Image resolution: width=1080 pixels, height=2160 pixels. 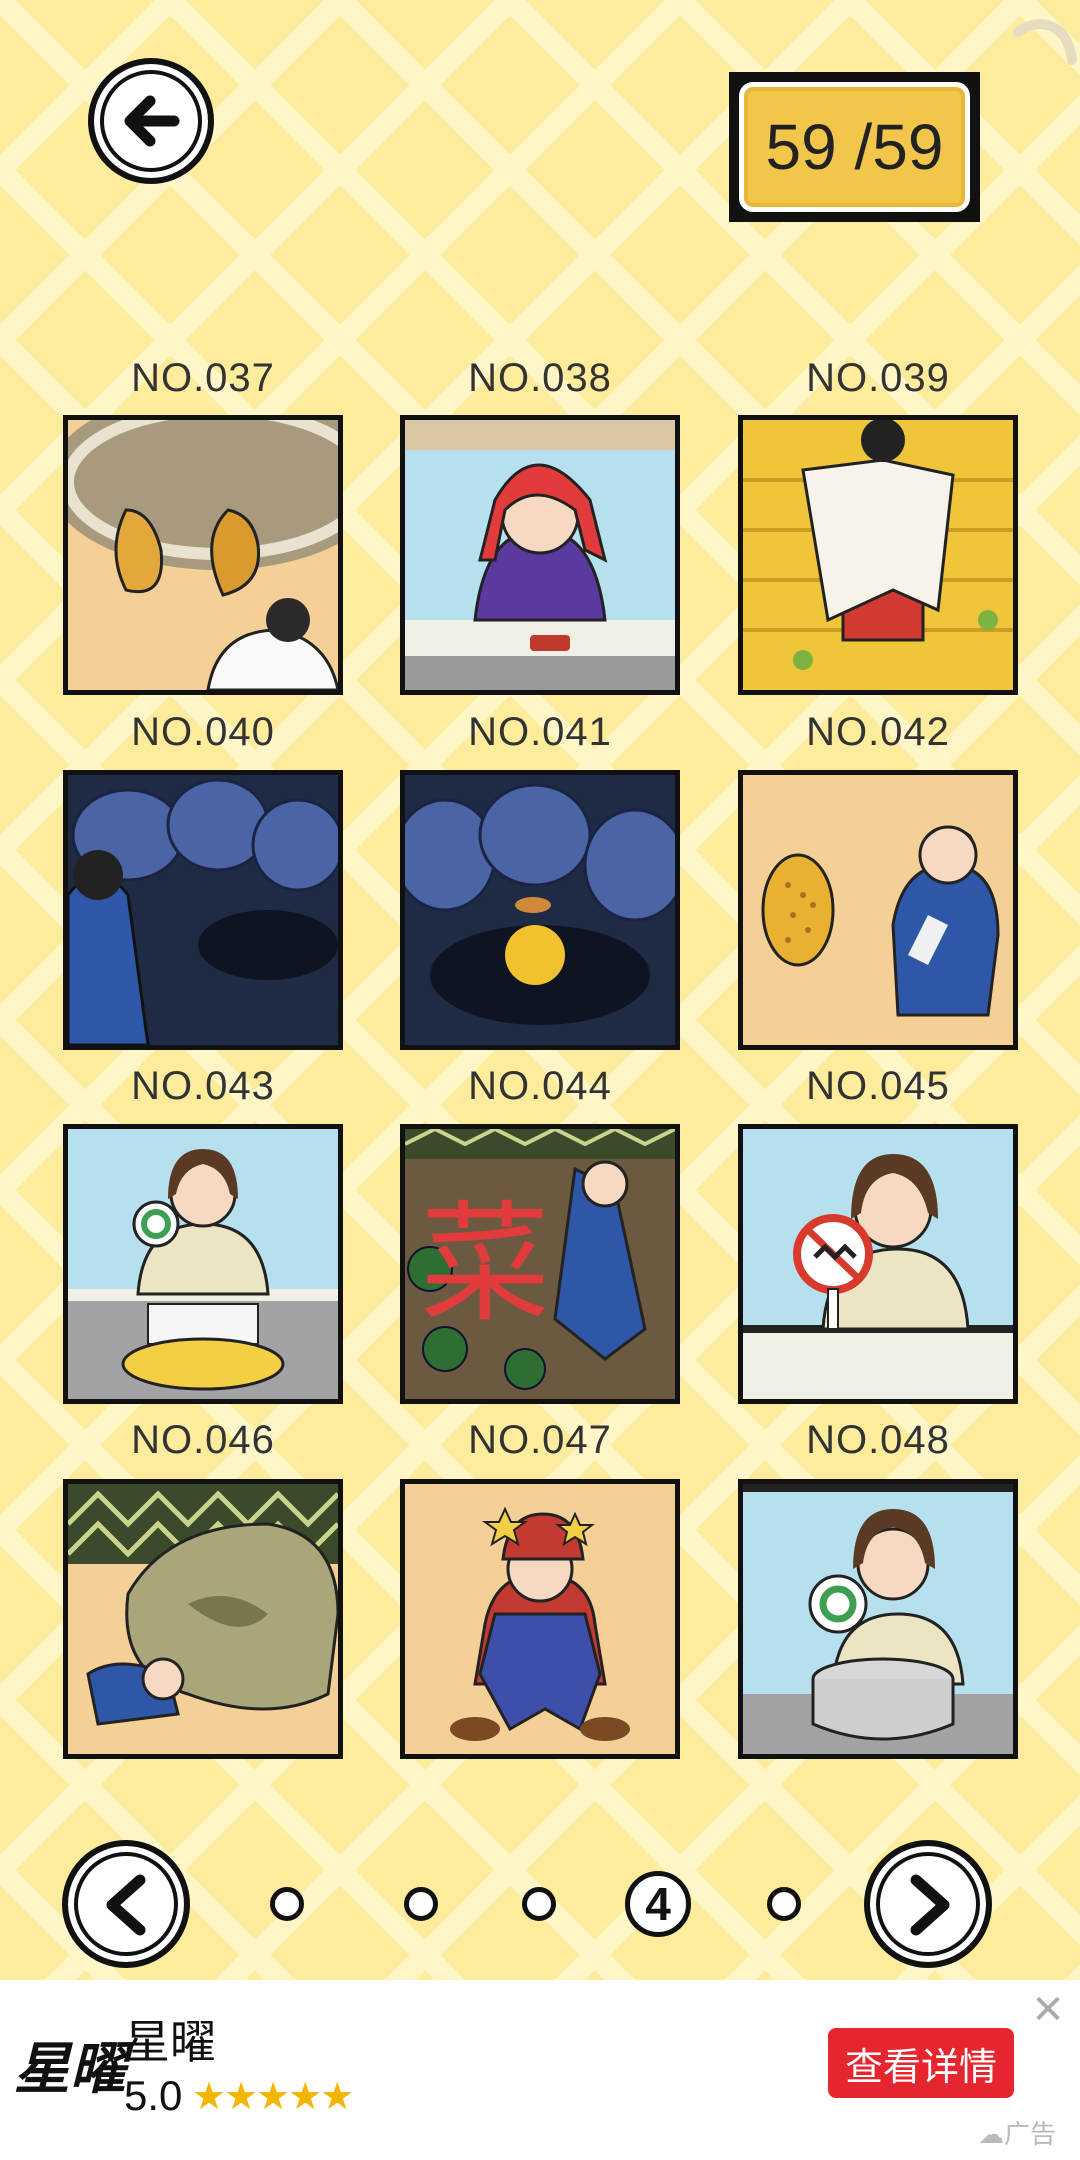 I want to click on level-thumbnail-night-rocks-man, so click(x=203, y=910).